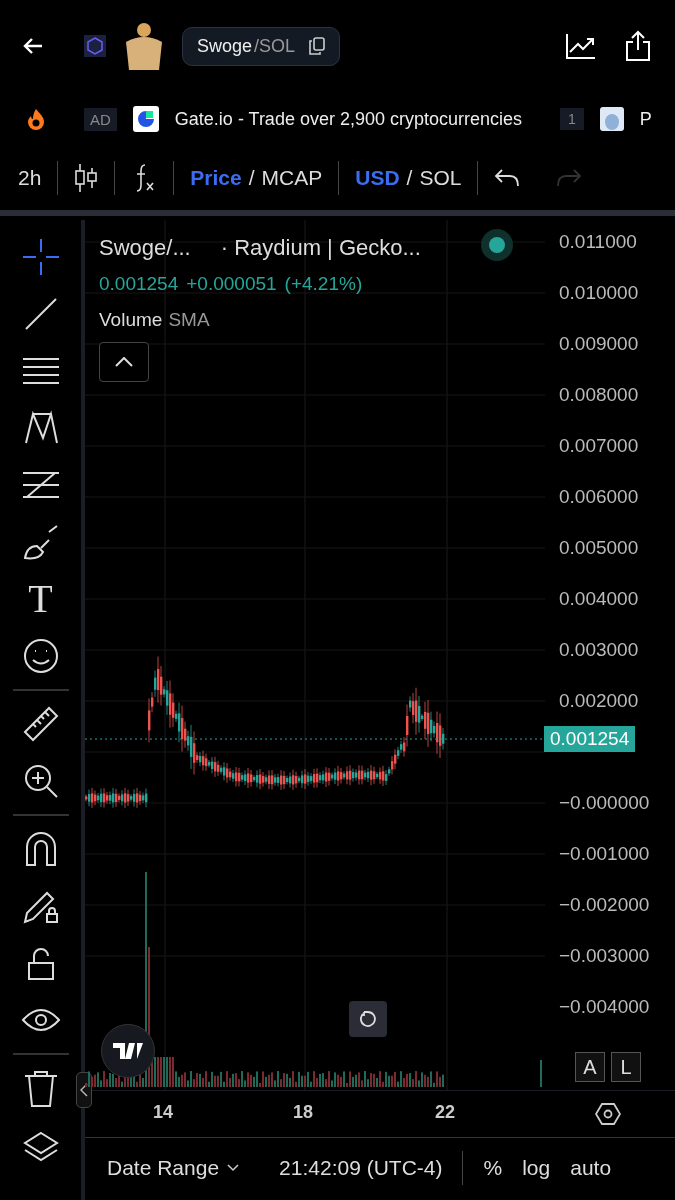 This screenshot has height=1200, width=675. Describe the element at coordinates (599, 446) in the screenshot. I see `y-axis-label: 0.007000` at that location.